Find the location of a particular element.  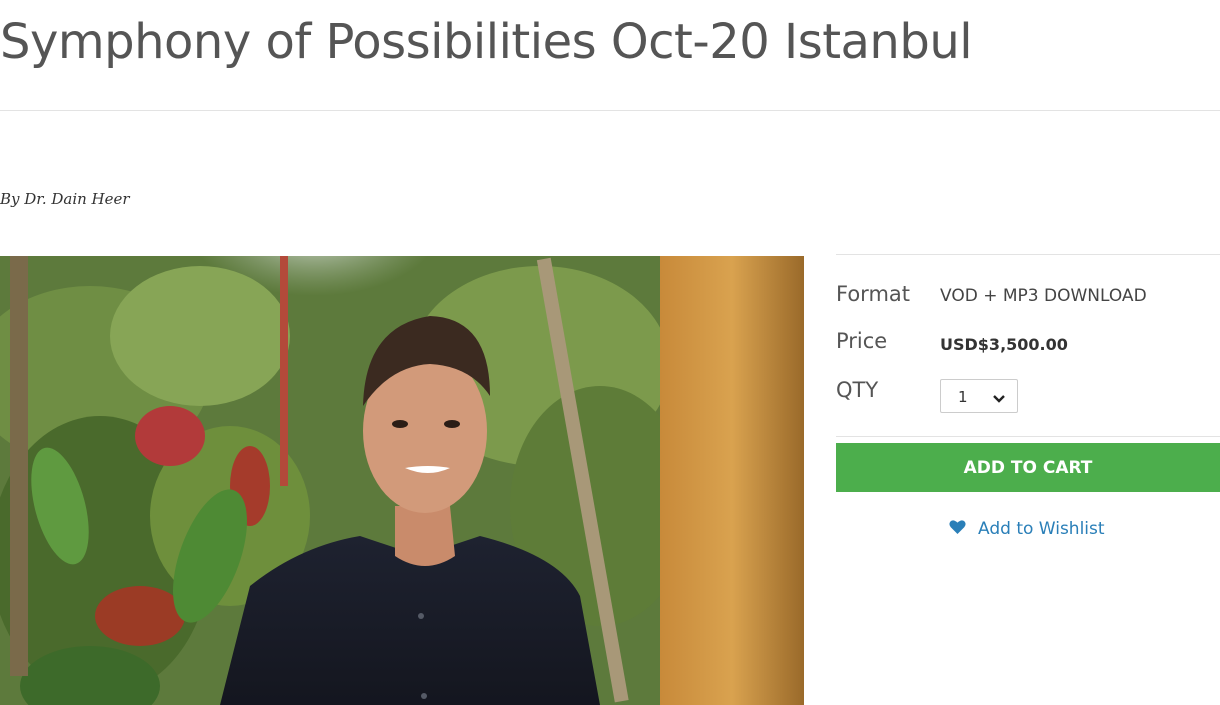

add-to-wishlist-link: Add to Wishlist is located at coordinates (1027, 529).